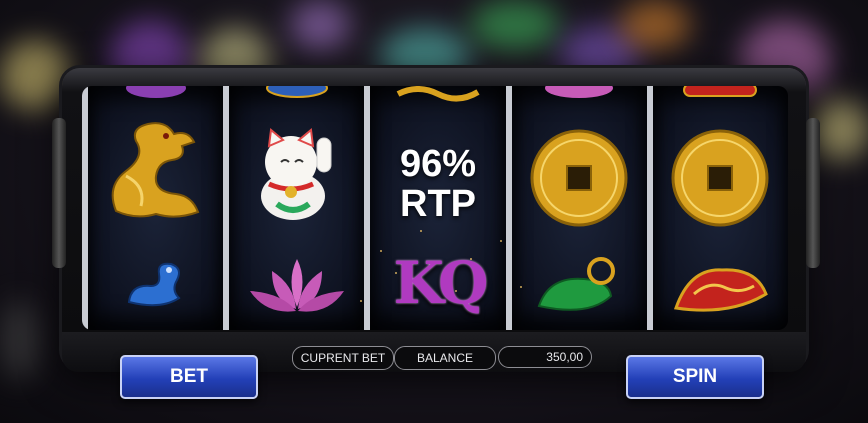 Image resolution: width=868 pixels, height=423 pixels. What do you see at coordinates (438, 164) in the screenshot?
I see `rtp-percent: 96%` at bounding box center [438, 164].